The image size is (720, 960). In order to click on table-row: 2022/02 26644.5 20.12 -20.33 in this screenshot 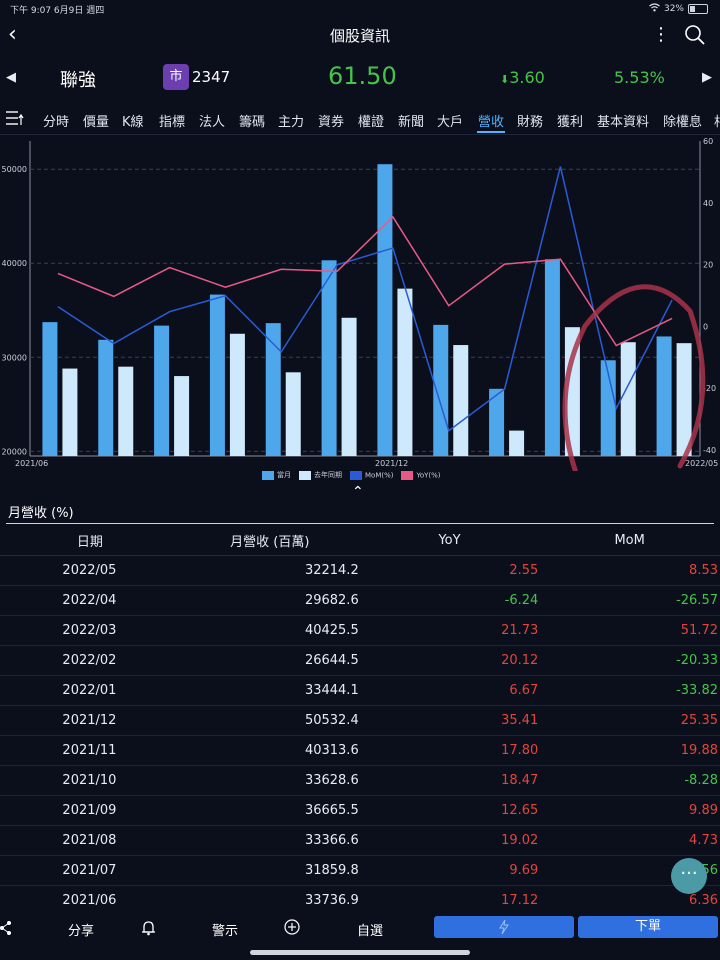, I will do `click(360, 660)`.